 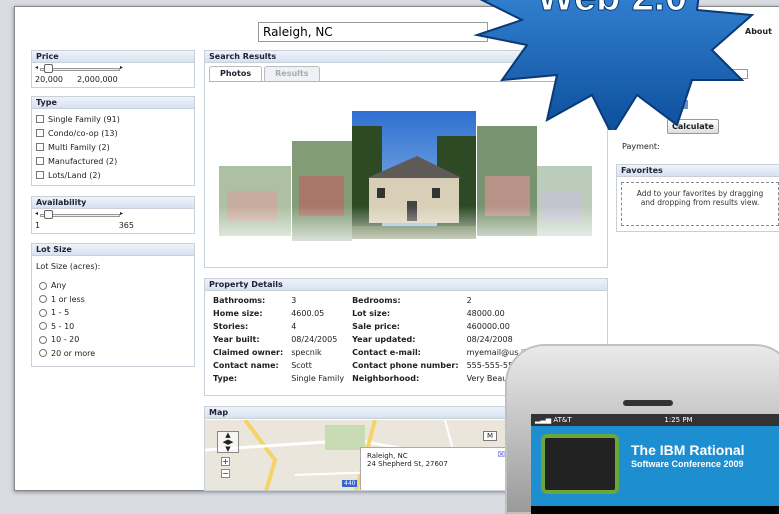 I want to click on detail-key: Bedrooms:, so click(x=376, y=300).